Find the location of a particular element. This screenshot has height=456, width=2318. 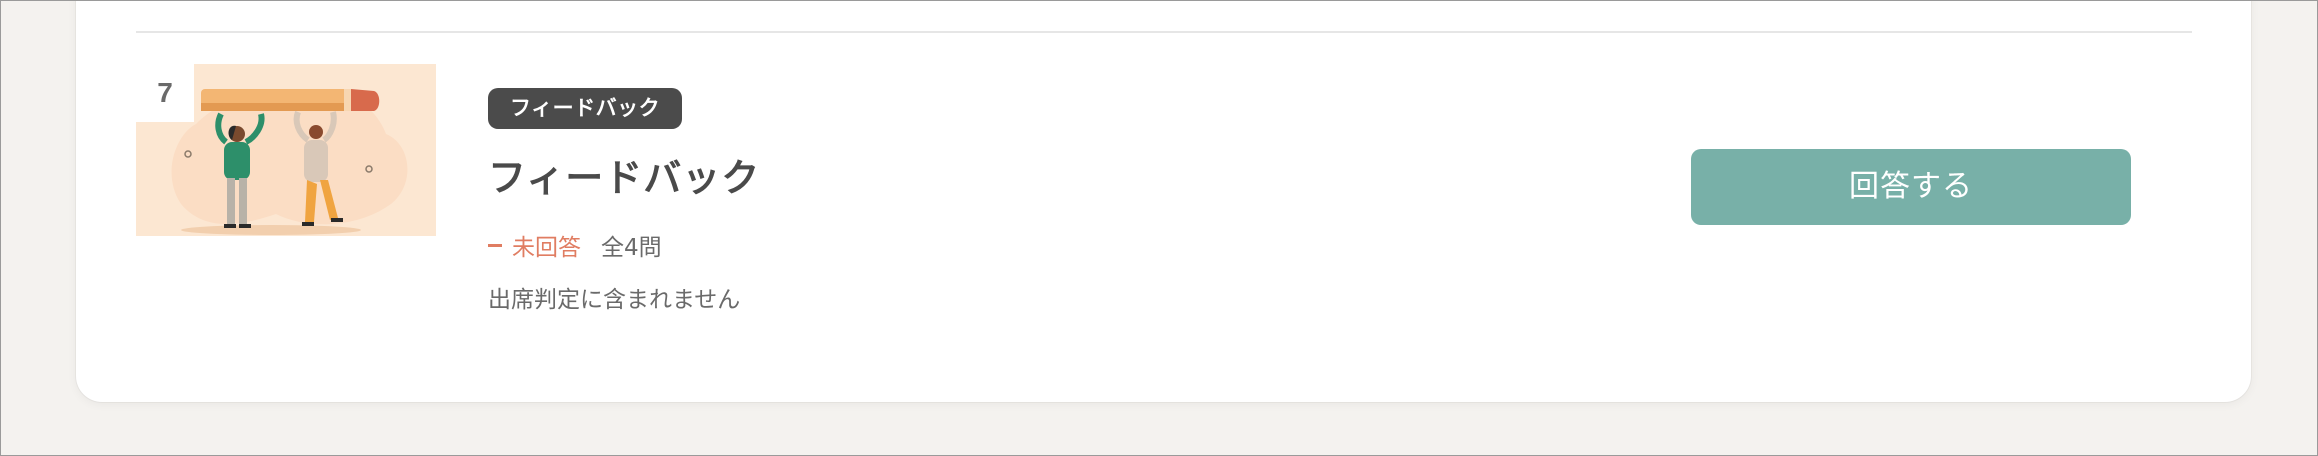

status-label: 未回答 is located at coordinates (534, 245).